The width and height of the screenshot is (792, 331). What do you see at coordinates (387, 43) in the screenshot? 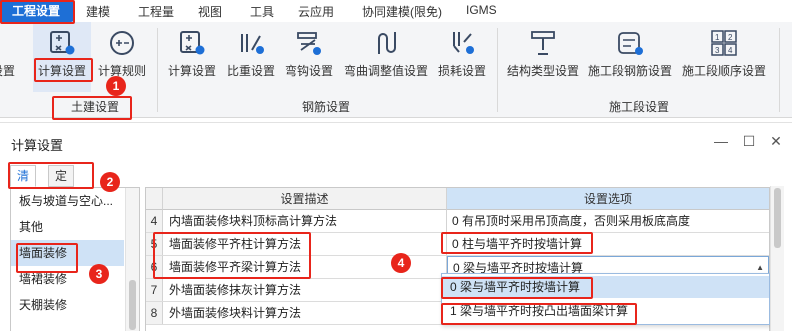
I see `bend-adjust-icon` at bounding box center [387, 43].